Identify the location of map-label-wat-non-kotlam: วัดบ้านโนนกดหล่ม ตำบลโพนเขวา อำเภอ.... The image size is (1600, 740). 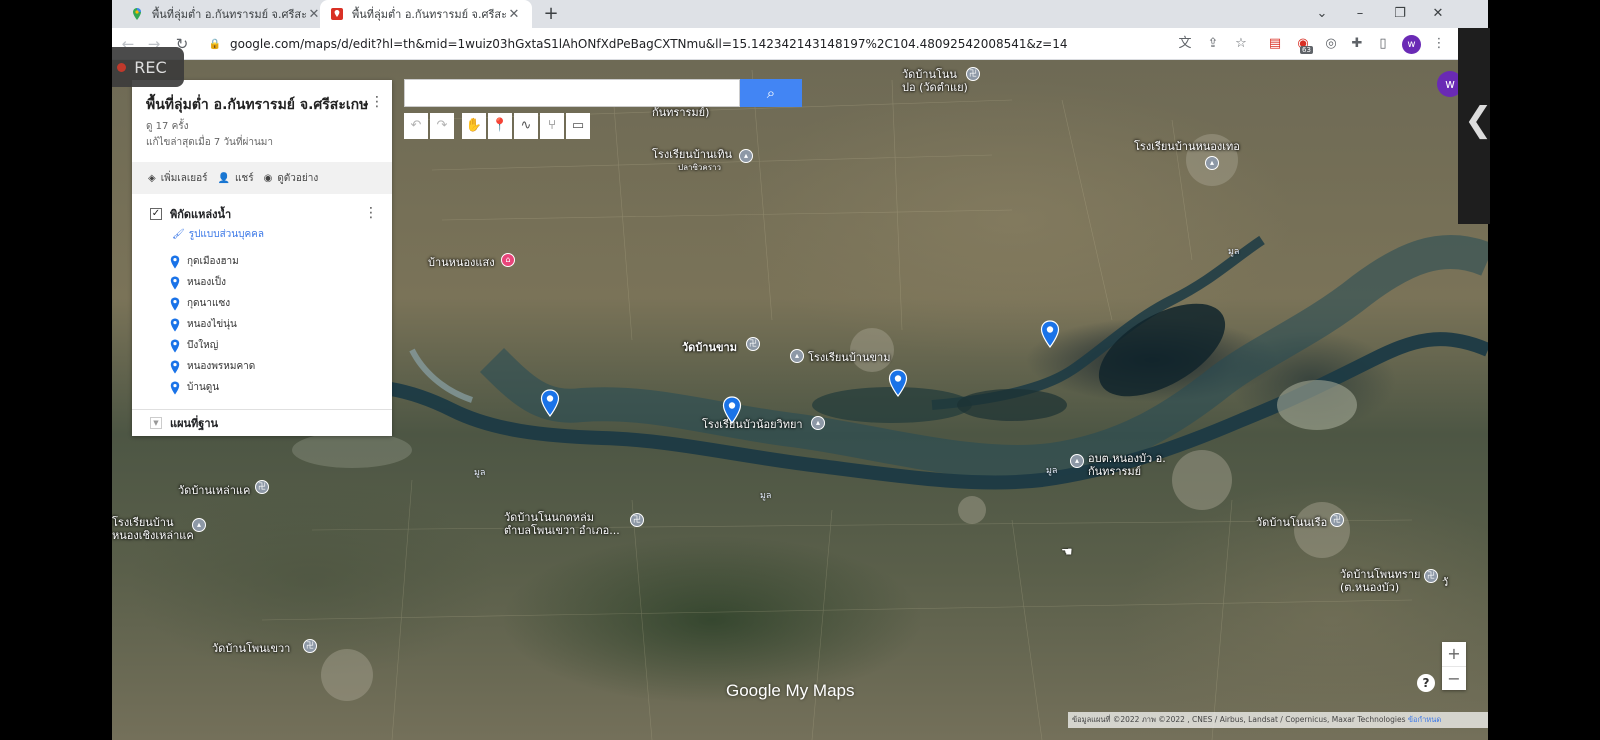
(562, 524).